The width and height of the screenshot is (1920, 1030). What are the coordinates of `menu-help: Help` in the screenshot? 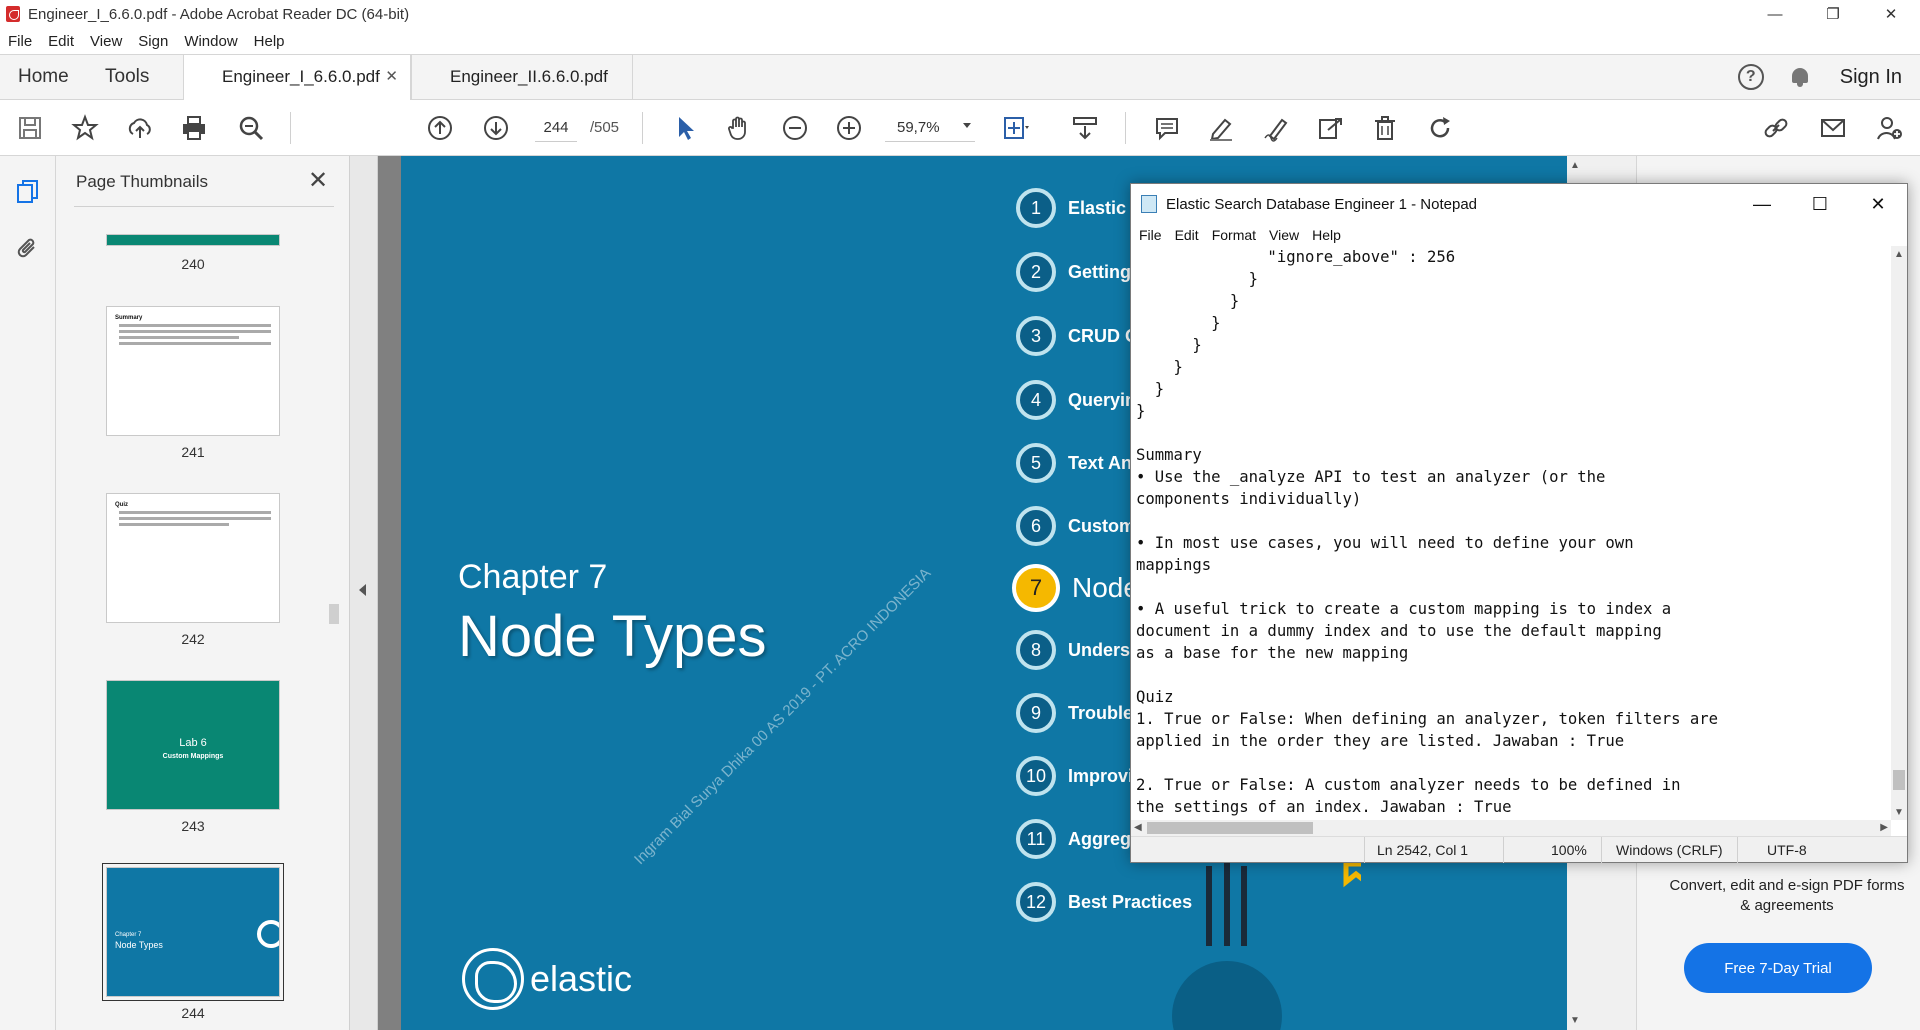 It's located at (269, 41).